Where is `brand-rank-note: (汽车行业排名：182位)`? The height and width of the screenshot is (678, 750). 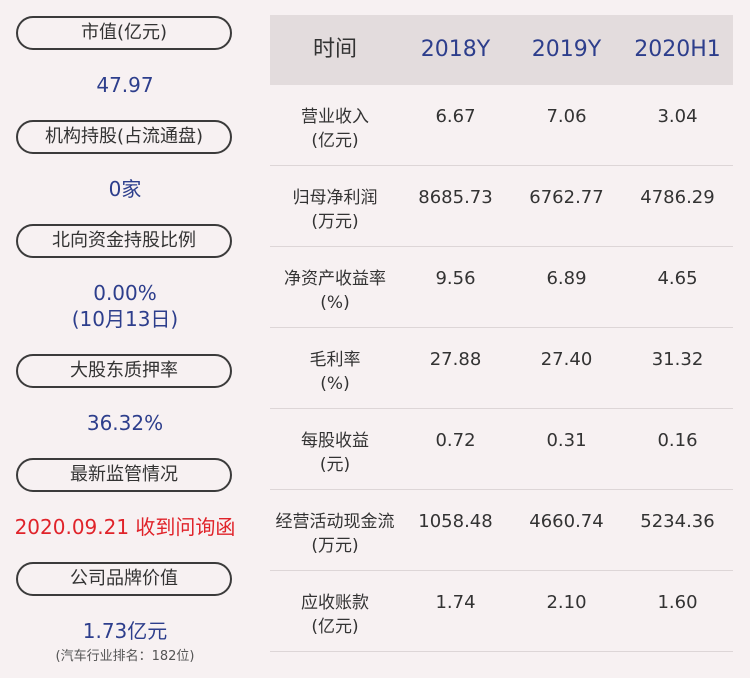
brand-rank-note: (汽车行业排名：182位) is located at coordinates (125, 656).